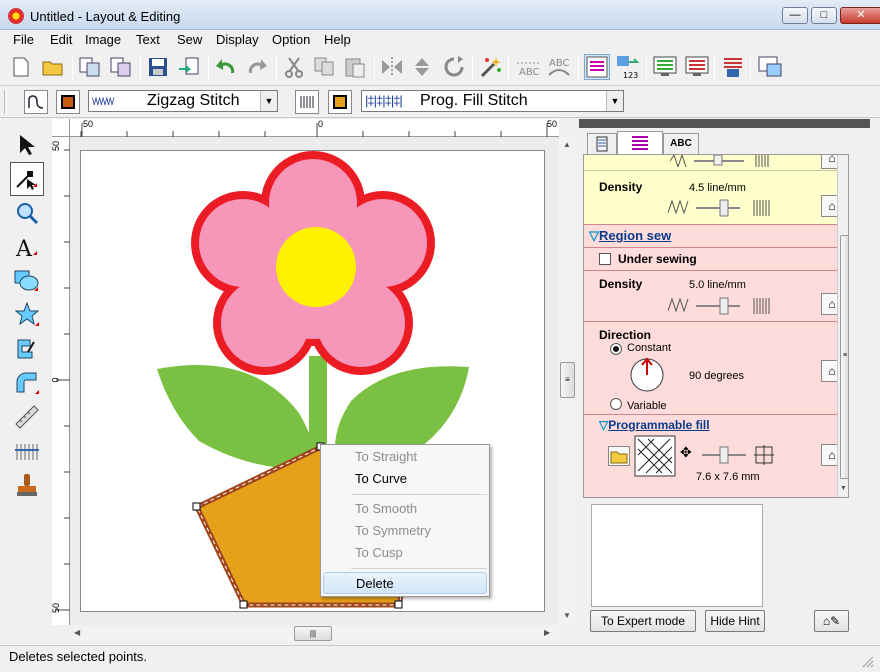  Describe the element at coordinates (27, 145) in the screenshot. I see `select-arrow-icon` at that location.